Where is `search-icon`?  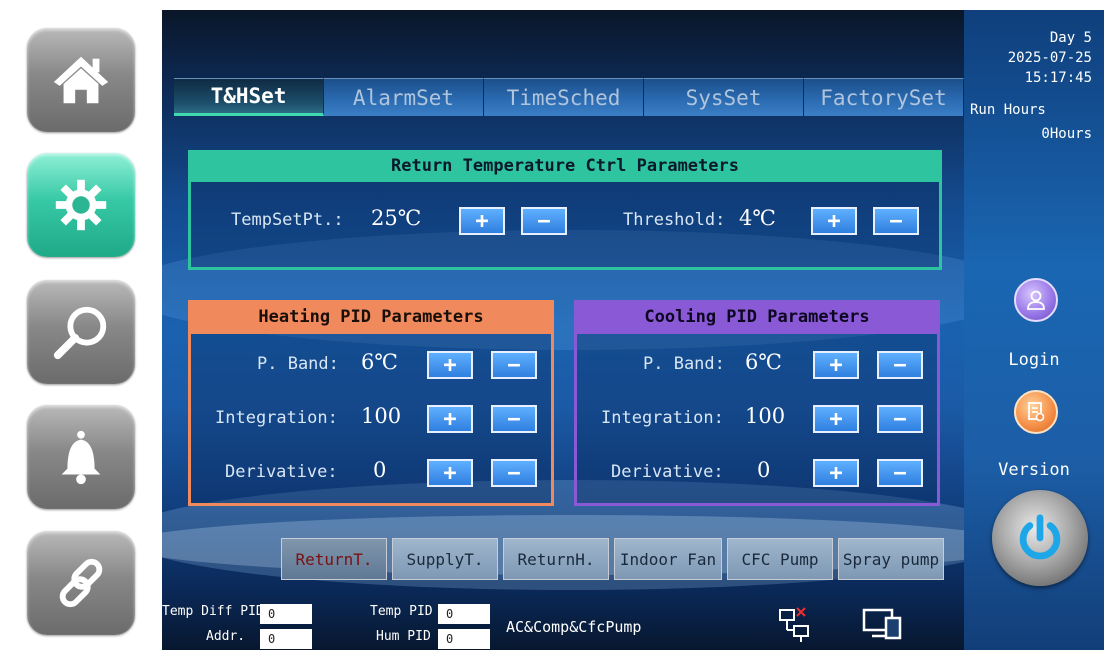 search-icon is located at coordinates (80, 333).